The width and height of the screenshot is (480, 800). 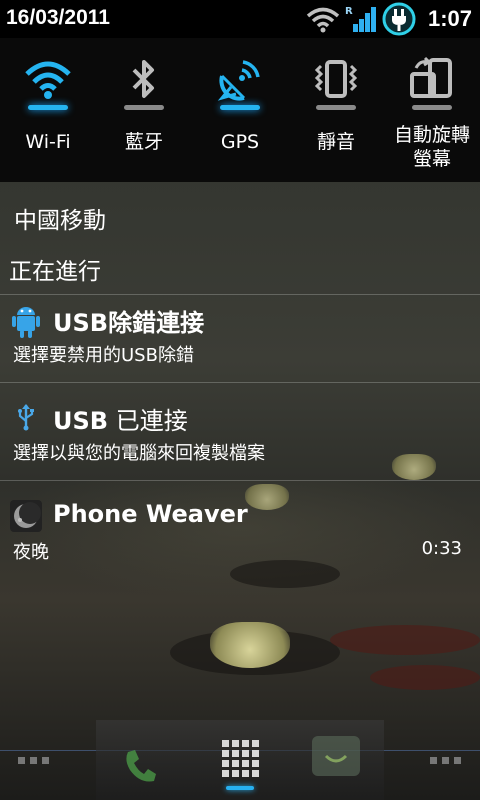 What do you see at coordinates (143, 142) in the screenshot?
I see `toggle-bluetooth-label: 藍牙` at bounding box center [143, 142].